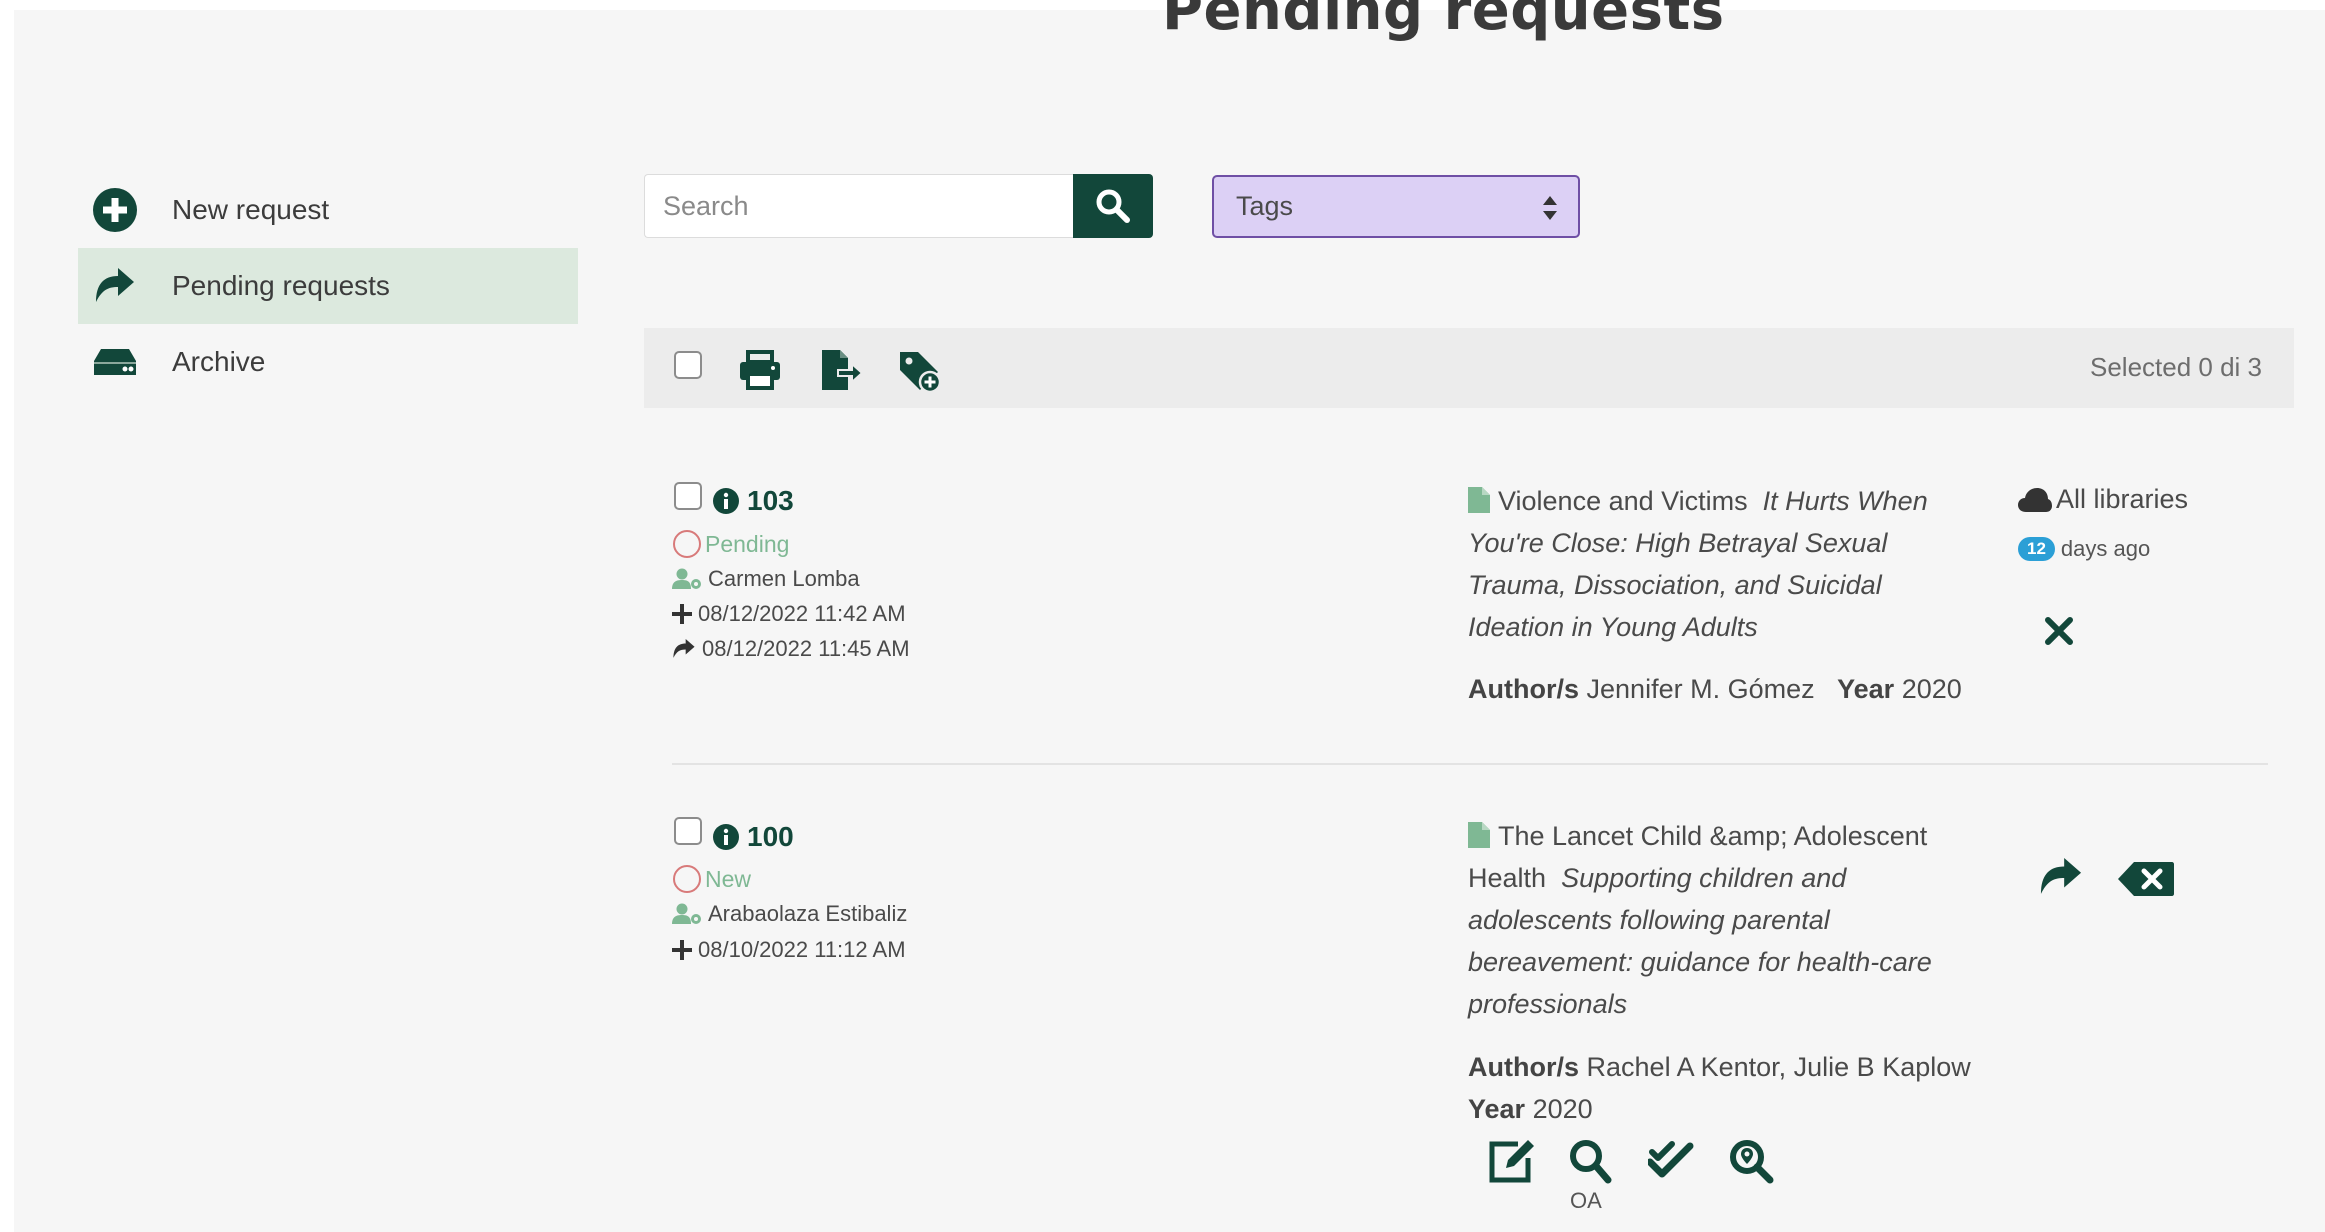 Image resolution: width=2325 pixels, height=1232 pixels. I want to click on status-badge: Pending, so click(731, 544).